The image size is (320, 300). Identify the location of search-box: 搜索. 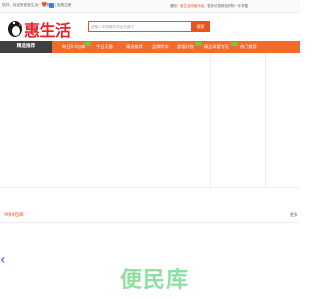
(149, 26).